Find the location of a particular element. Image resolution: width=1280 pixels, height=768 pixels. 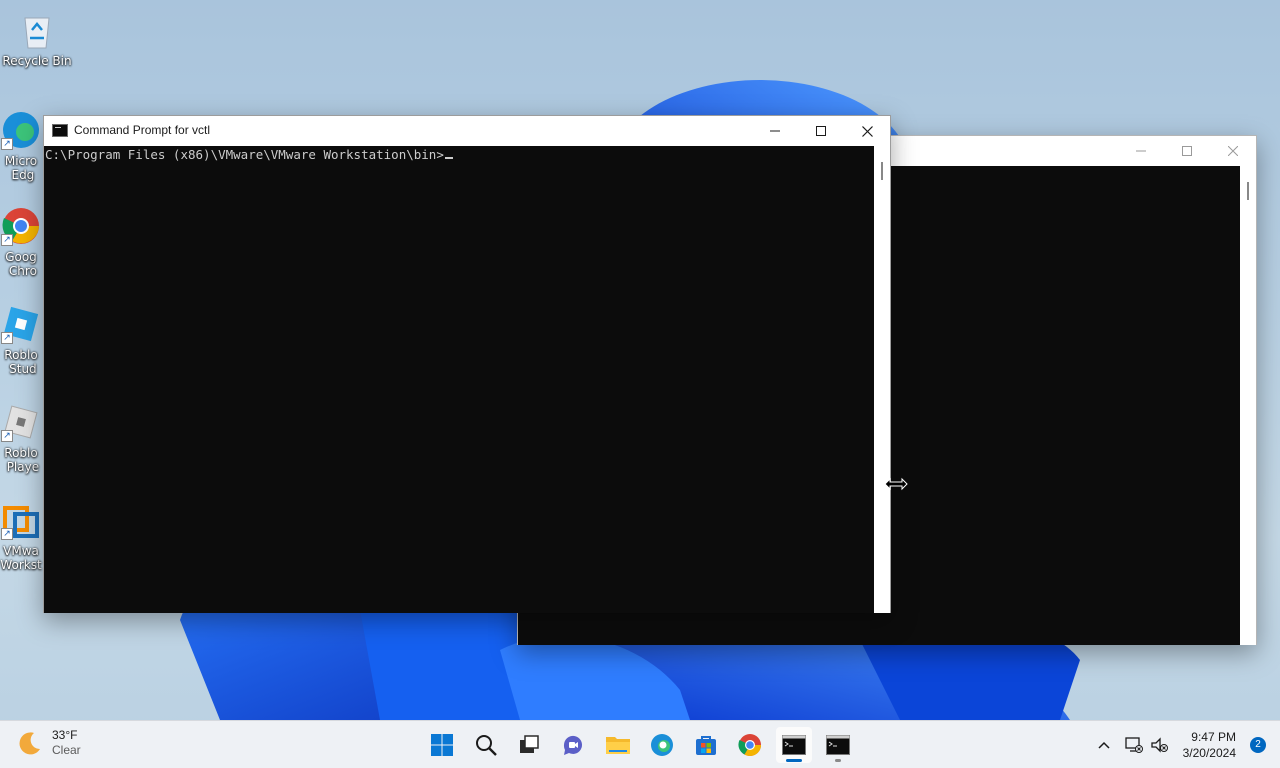

desktop-icon-label: Recycle Bin is located at coordinates (37, 61).